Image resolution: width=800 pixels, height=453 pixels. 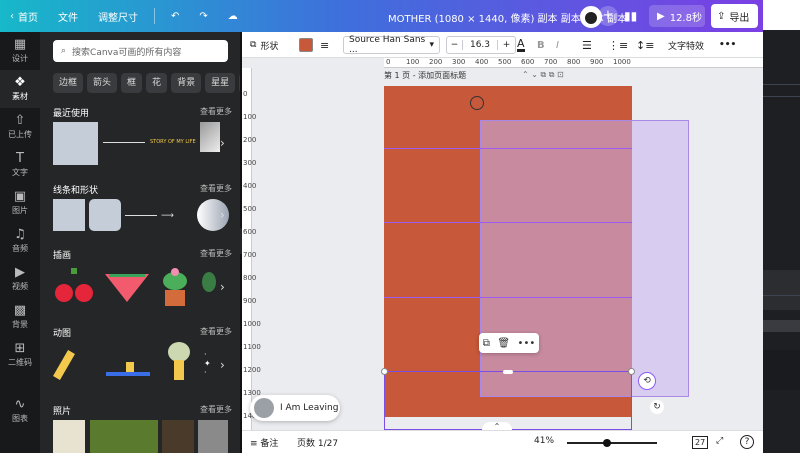 What do you see at coordinates (20, 241) in the screenshot?
I see `rail-item-audio: ♫ 音频` at bounding box center [20, 241].